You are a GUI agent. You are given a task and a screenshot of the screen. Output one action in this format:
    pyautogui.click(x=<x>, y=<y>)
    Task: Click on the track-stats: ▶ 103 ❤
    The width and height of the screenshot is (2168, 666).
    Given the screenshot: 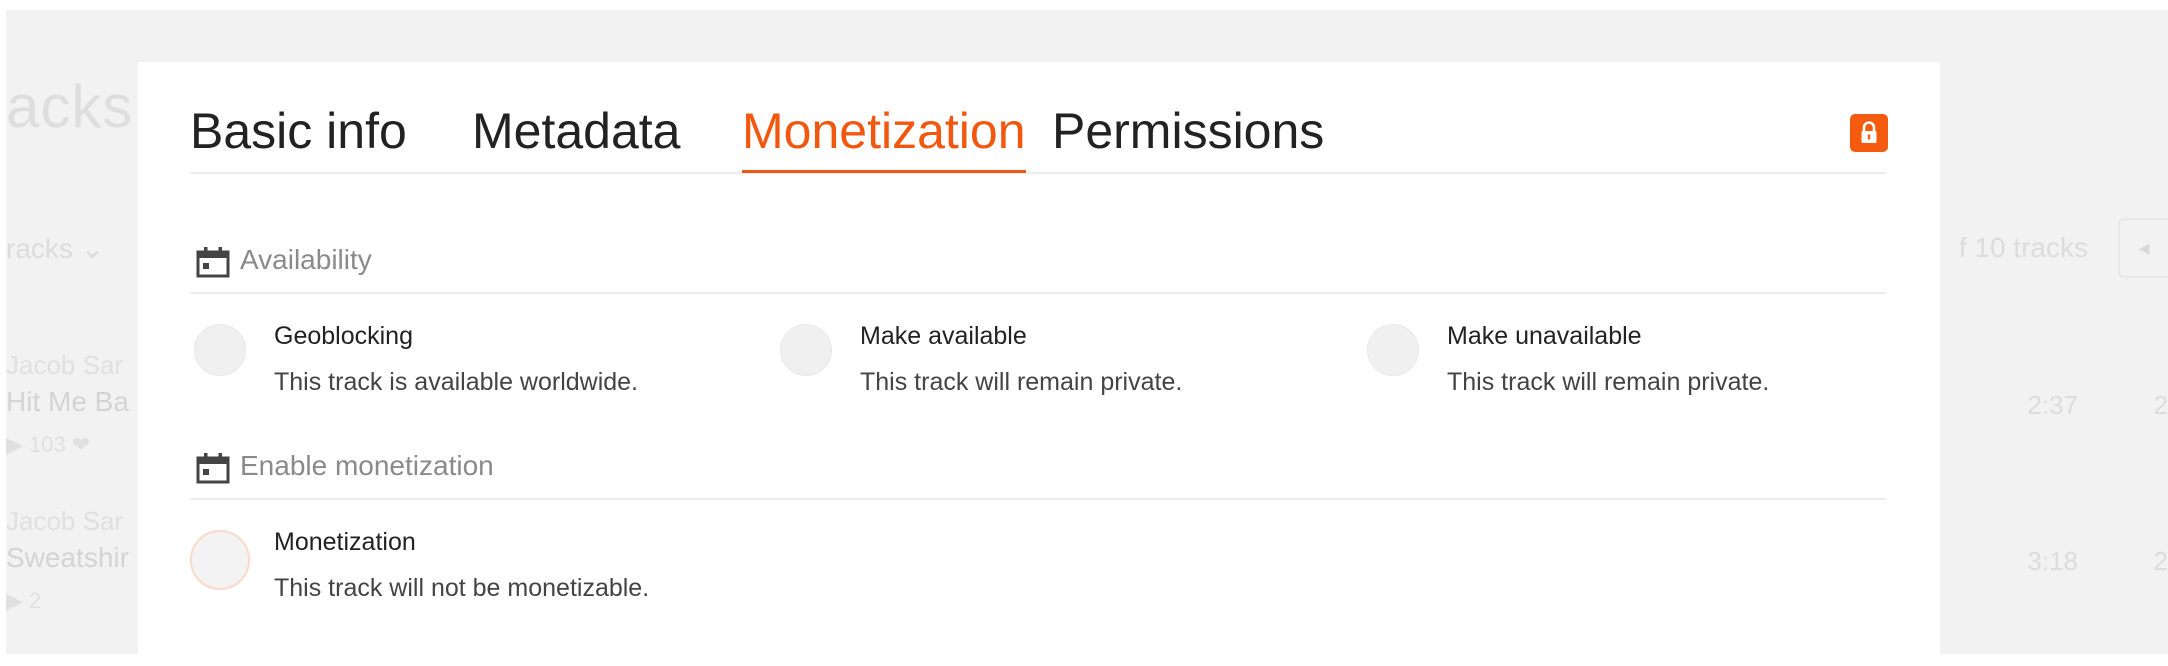 What is the action you would take?
    pyautogui.click(x=48, y=444)
    